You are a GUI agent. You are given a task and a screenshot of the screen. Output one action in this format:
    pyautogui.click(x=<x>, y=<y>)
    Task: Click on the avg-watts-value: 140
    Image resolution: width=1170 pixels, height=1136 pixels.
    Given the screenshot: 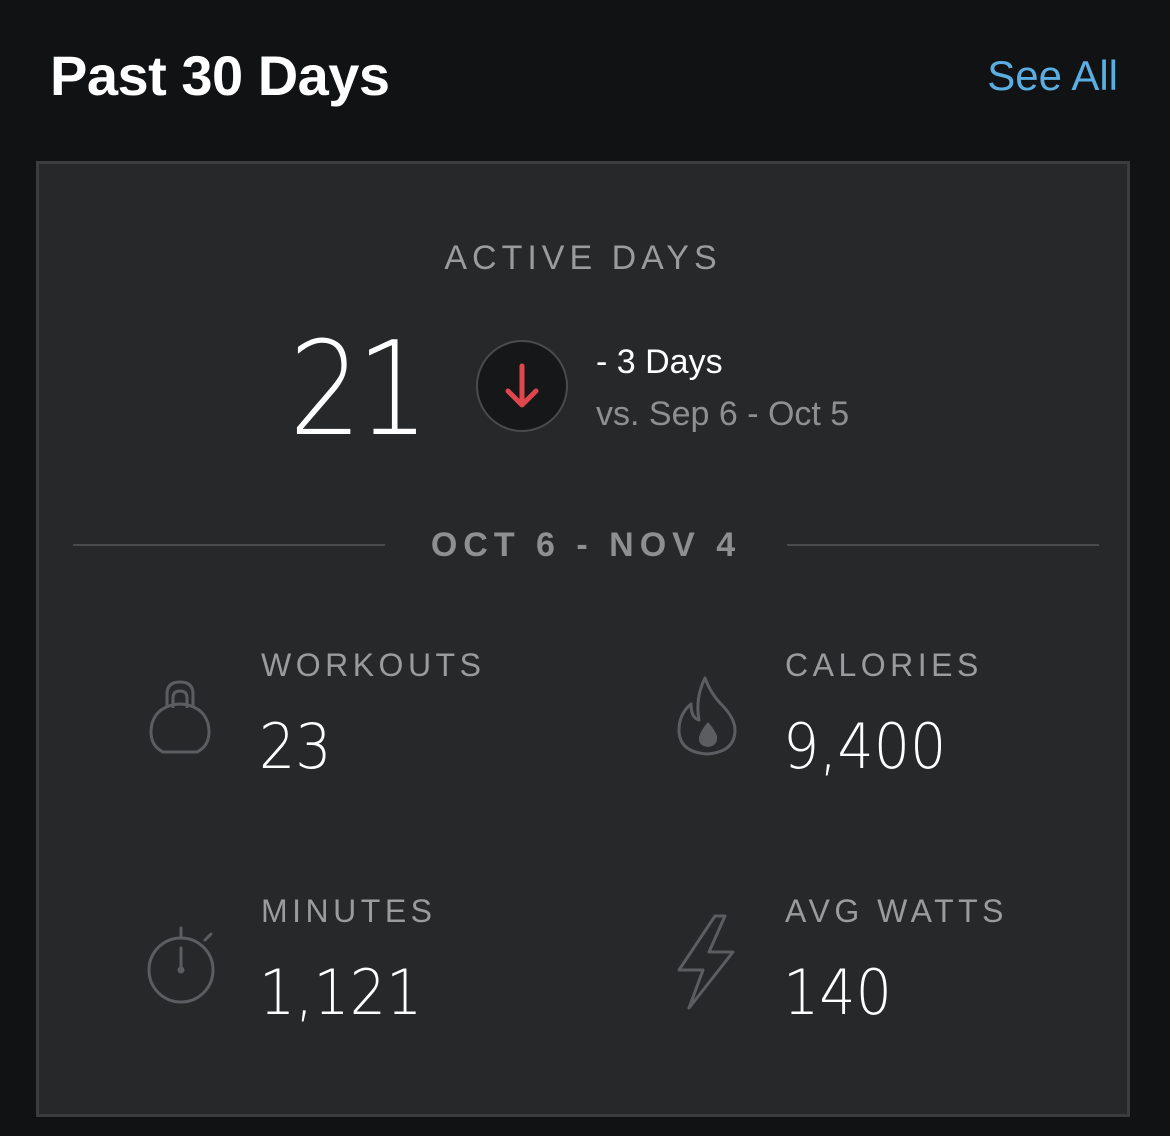 What is the action you would take?
    pyautogui.click(x=837, y=992)
    